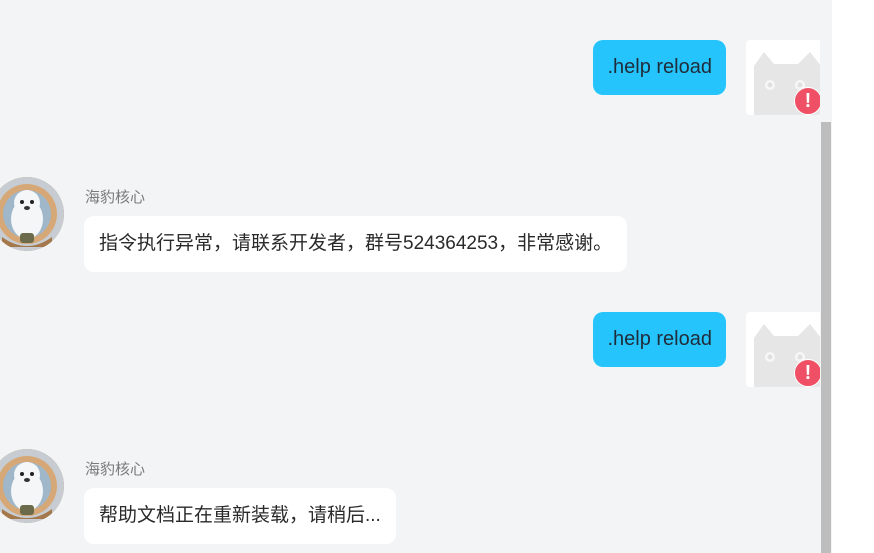  Describe the element at coordinates (853, 276) in the screenshot. I see `right-panel-edge` at that location.